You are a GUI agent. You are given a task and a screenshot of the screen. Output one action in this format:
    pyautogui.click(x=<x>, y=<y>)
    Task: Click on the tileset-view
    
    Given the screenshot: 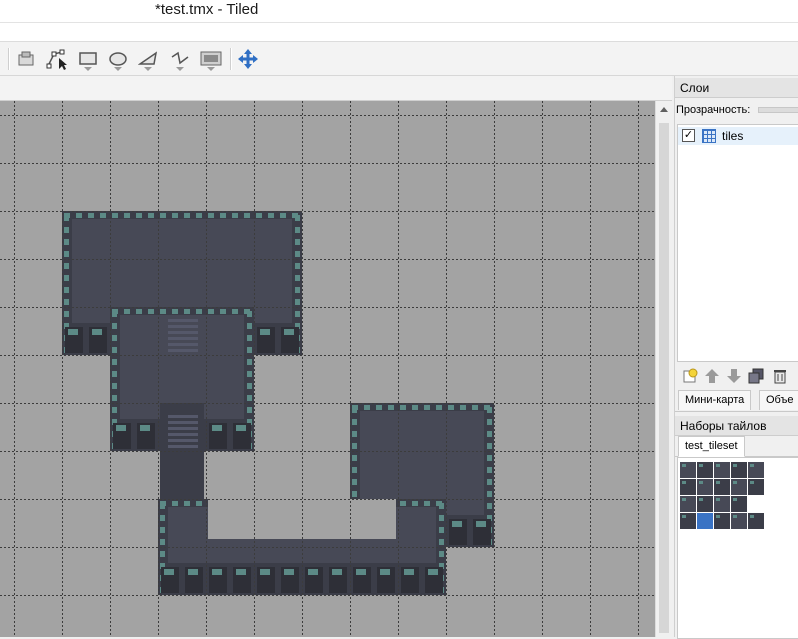 What is the action you would take?
    pyautogui.click(x=737, y=548)
    